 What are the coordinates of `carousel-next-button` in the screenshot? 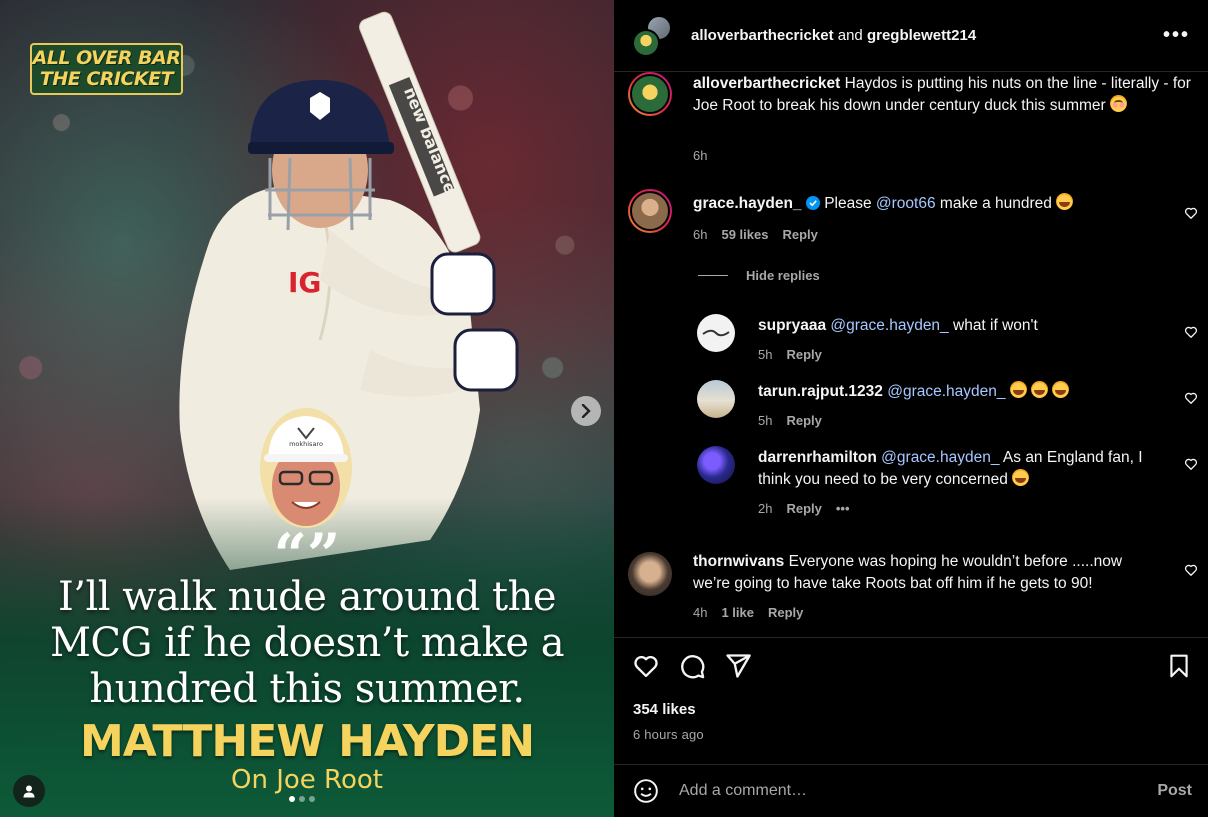 It's located at (586, 411).